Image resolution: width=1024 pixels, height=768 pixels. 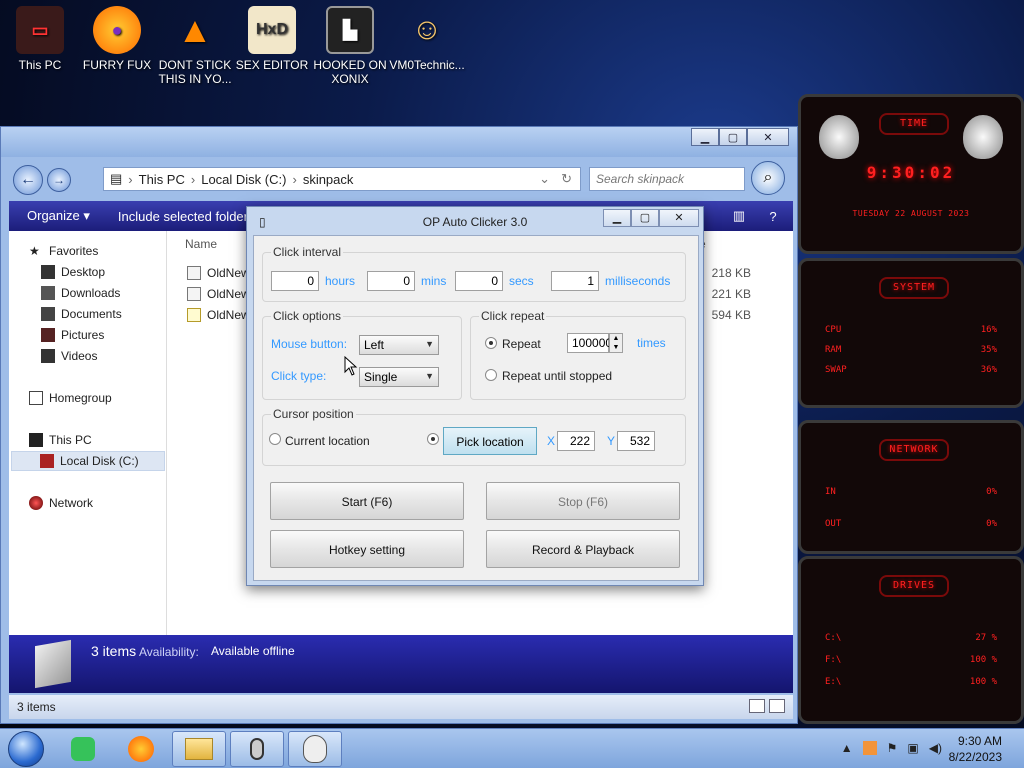 What do you see at coordinates (667, 179) in the screenshot?
I see `search-input: Search skinpack` at bounding box center [667, 179].